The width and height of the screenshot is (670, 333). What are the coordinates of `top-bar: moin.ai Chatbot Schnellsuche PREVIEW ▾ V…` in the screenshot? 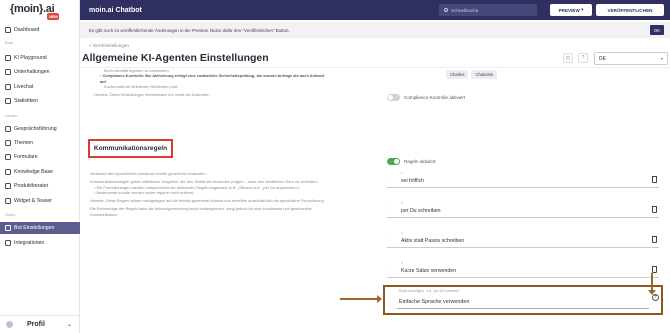 It's located at (375, 10).